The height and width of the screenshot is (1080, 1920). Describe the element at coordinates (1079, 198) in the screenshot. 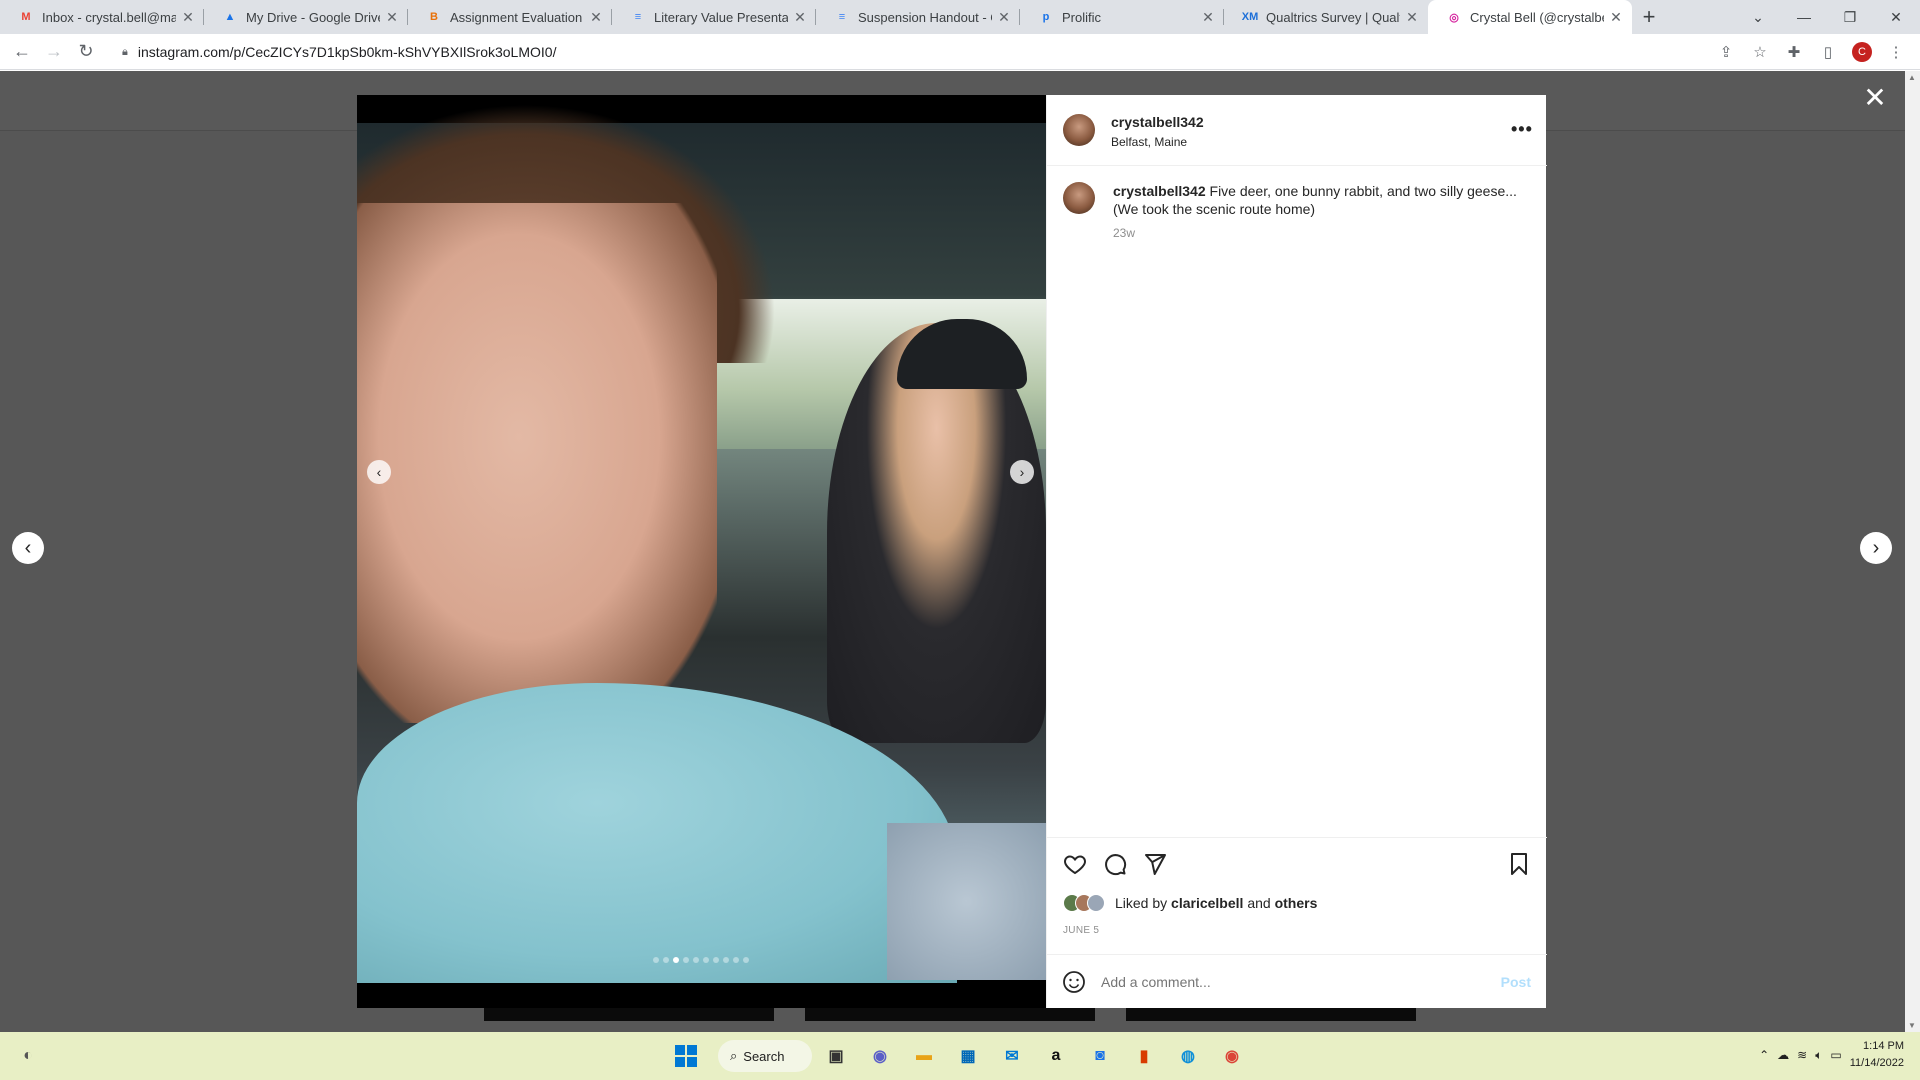

I see `caption-avatar` at that location.